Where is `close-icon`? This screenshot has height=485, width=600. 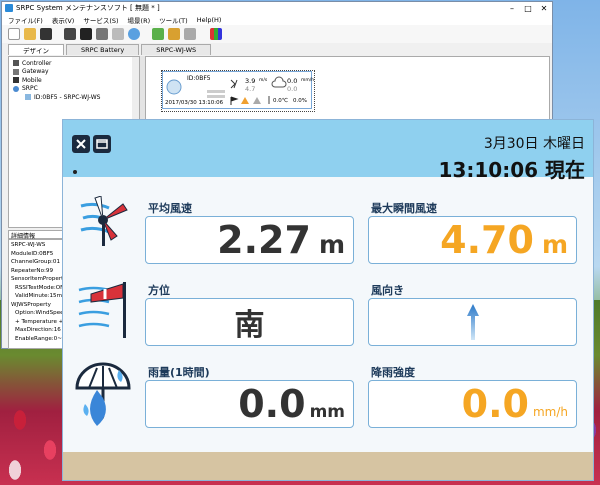 close-icon is located at coordinates (81, 144).